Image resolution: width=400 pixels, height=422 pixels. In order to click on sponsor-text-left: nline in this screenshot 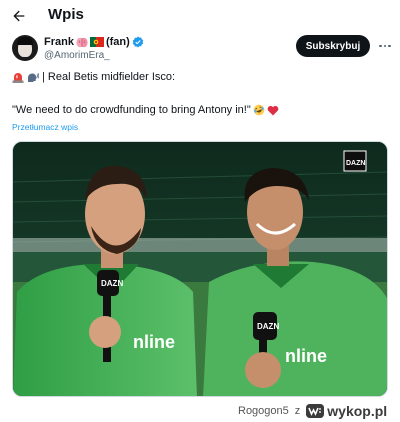, I will do `click(154, 342)`.